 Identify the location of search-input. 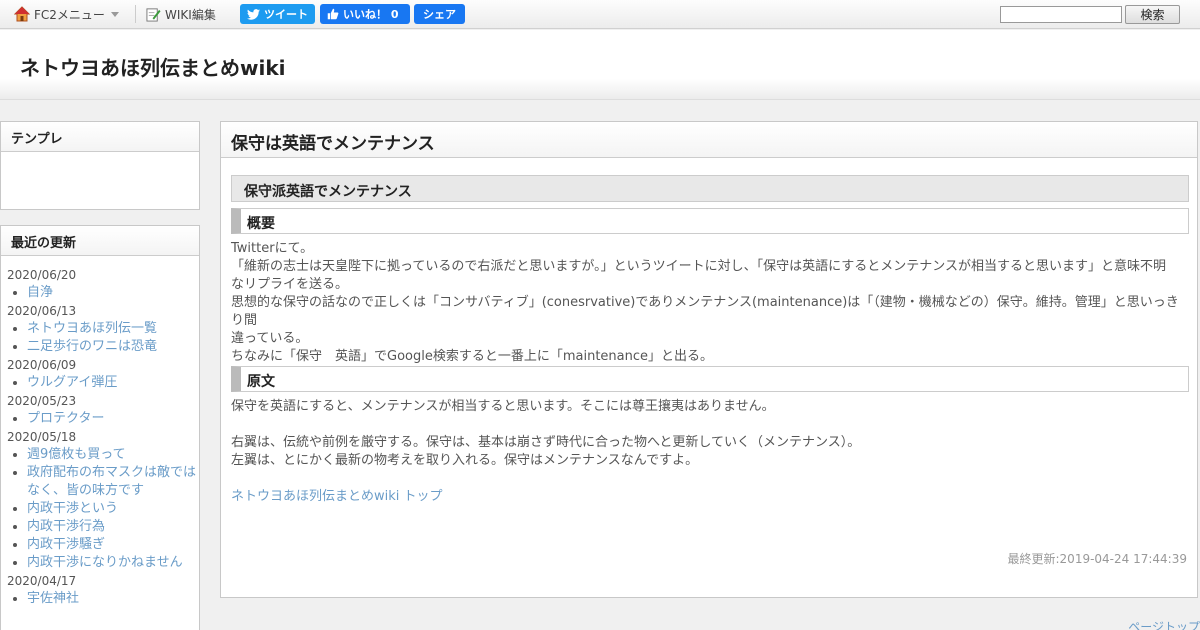
(1061, 14).